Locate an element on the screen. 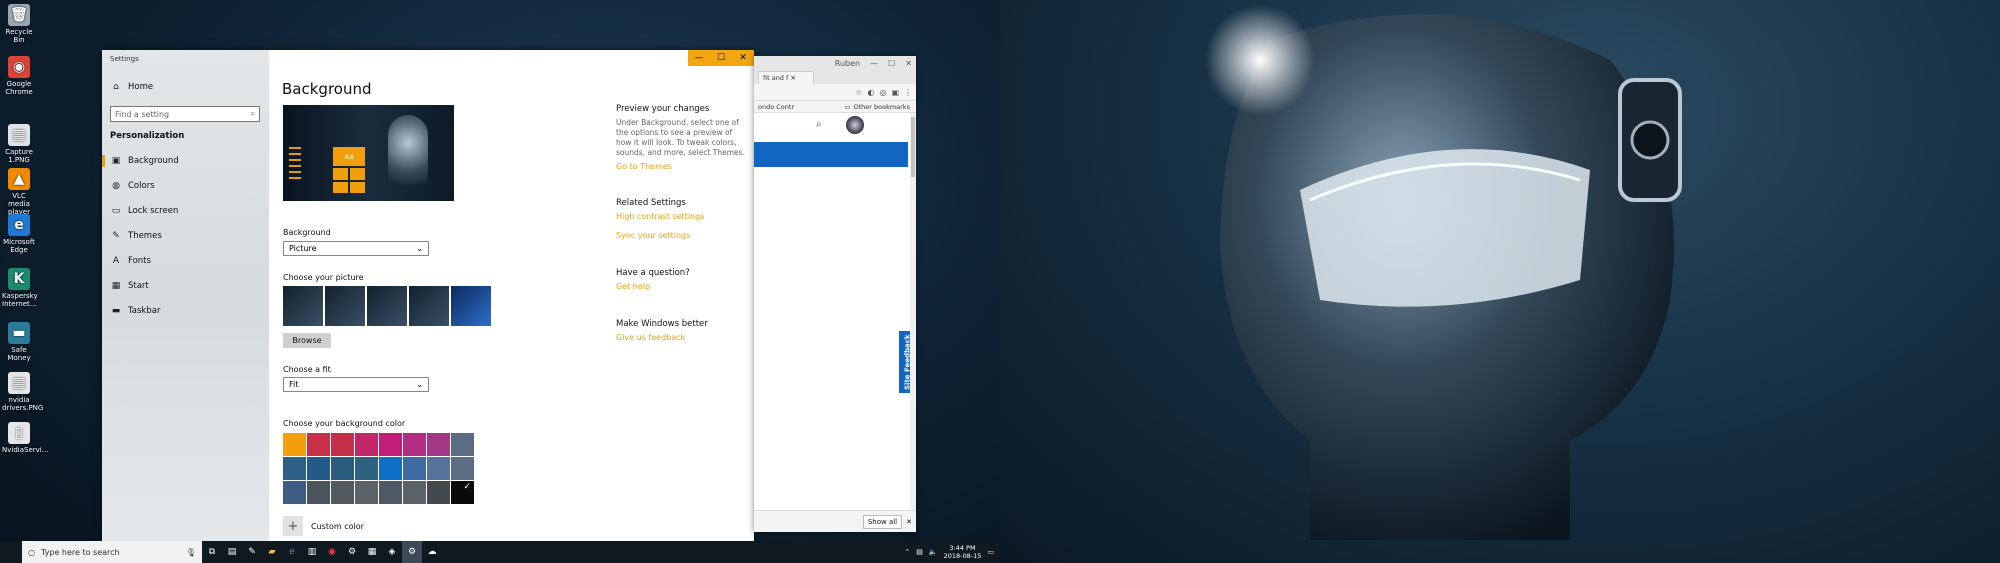 Image resolution: width=2000 pixels, height=563 pixels. star-icon: ☆ is located at coordinates (858, 92).